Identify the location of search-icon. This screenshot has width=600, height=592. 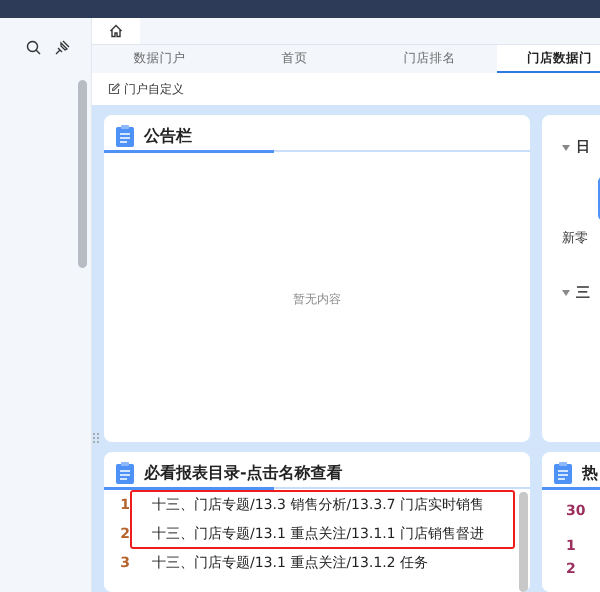
(33, 47).